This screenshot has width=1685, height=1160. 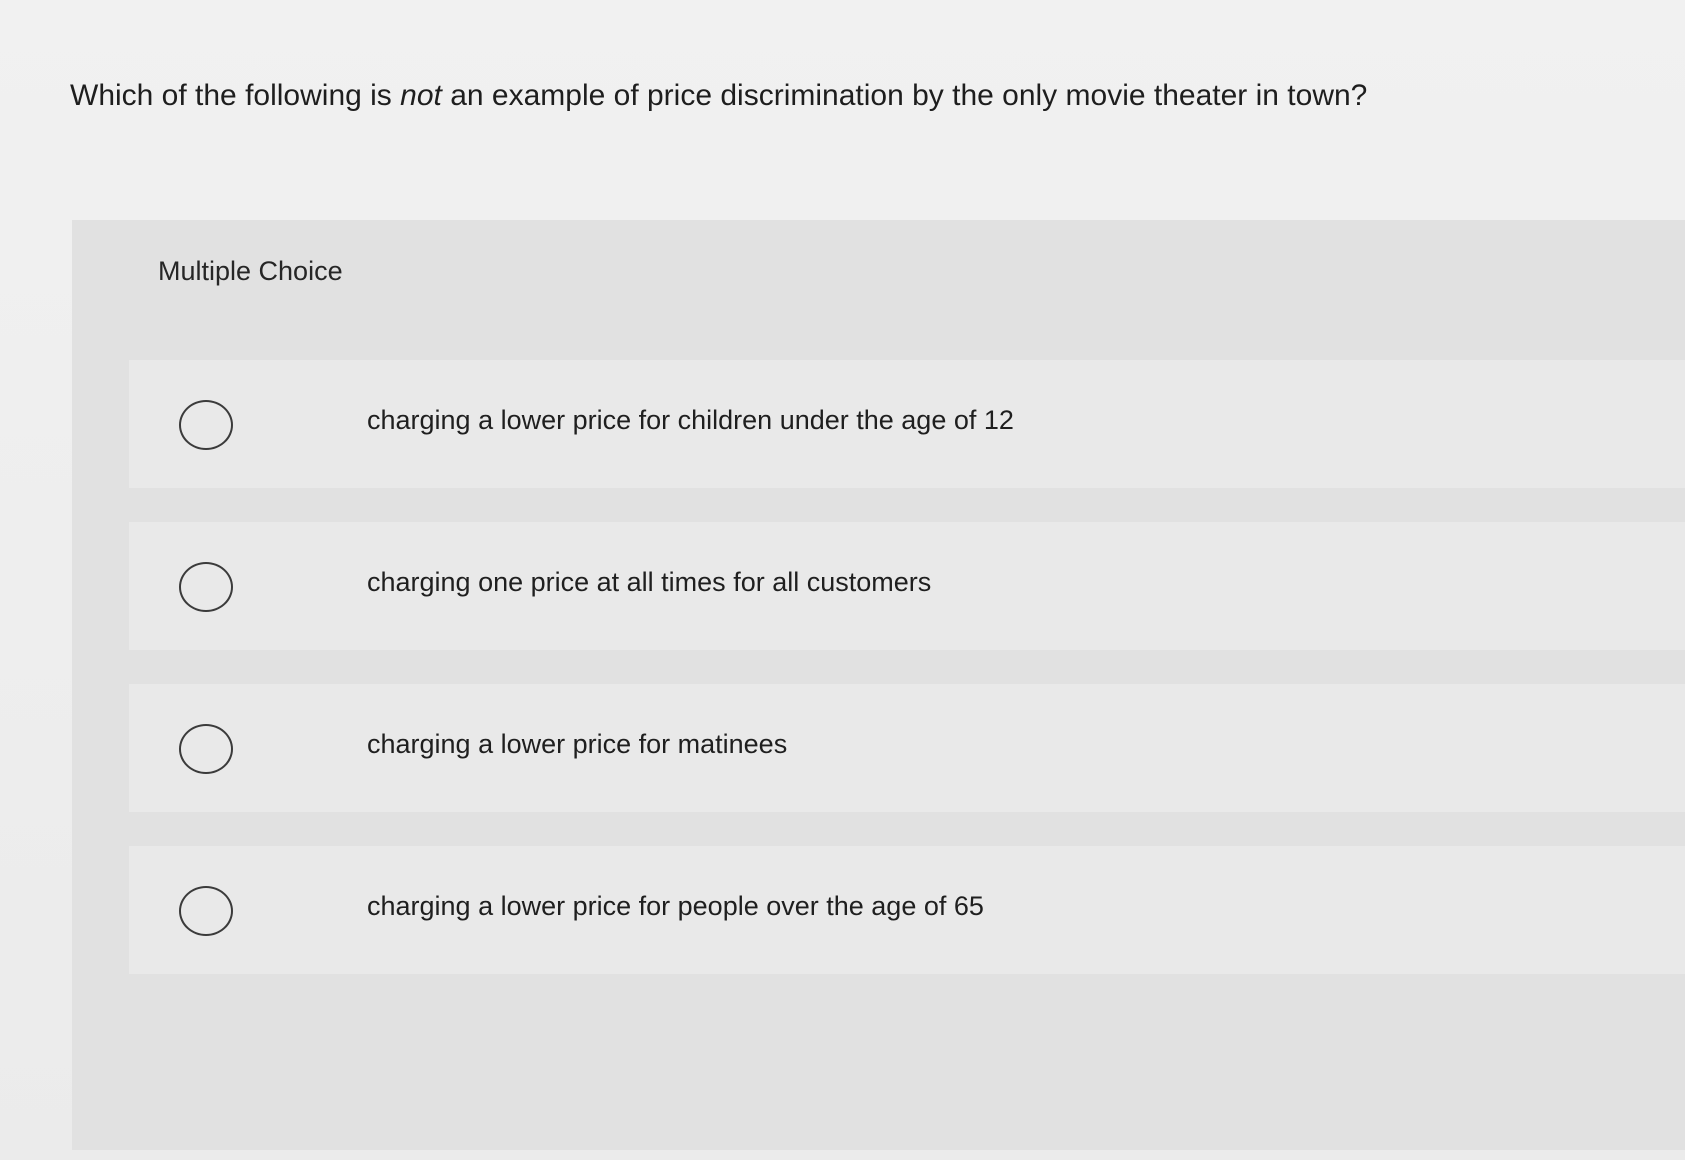 What do you see at coordinates (250, 271) in the screenshot?
I see `multiple-choice-heading: Multiple Choice` at bounding box center [250, 271].